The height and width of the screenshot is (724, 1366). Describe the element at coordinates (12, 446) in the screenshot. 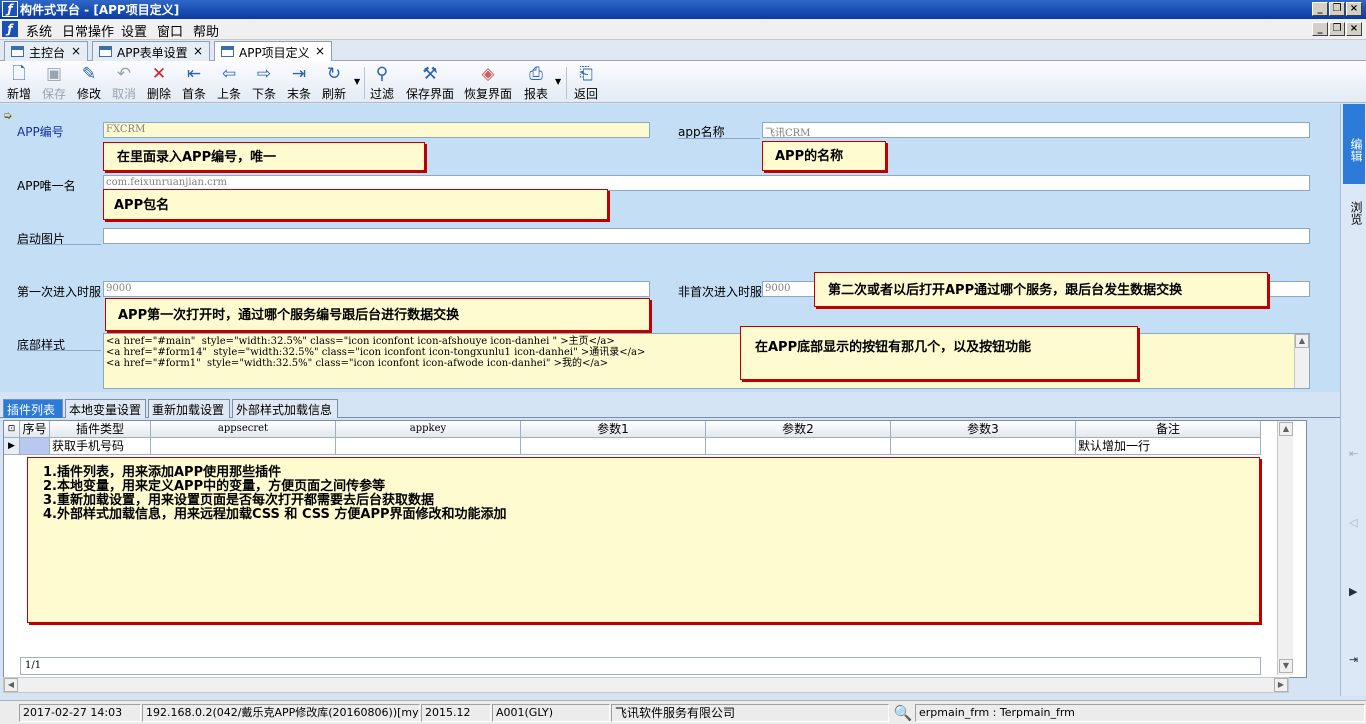

I see `row-indicator-icon: ▶` at that location.